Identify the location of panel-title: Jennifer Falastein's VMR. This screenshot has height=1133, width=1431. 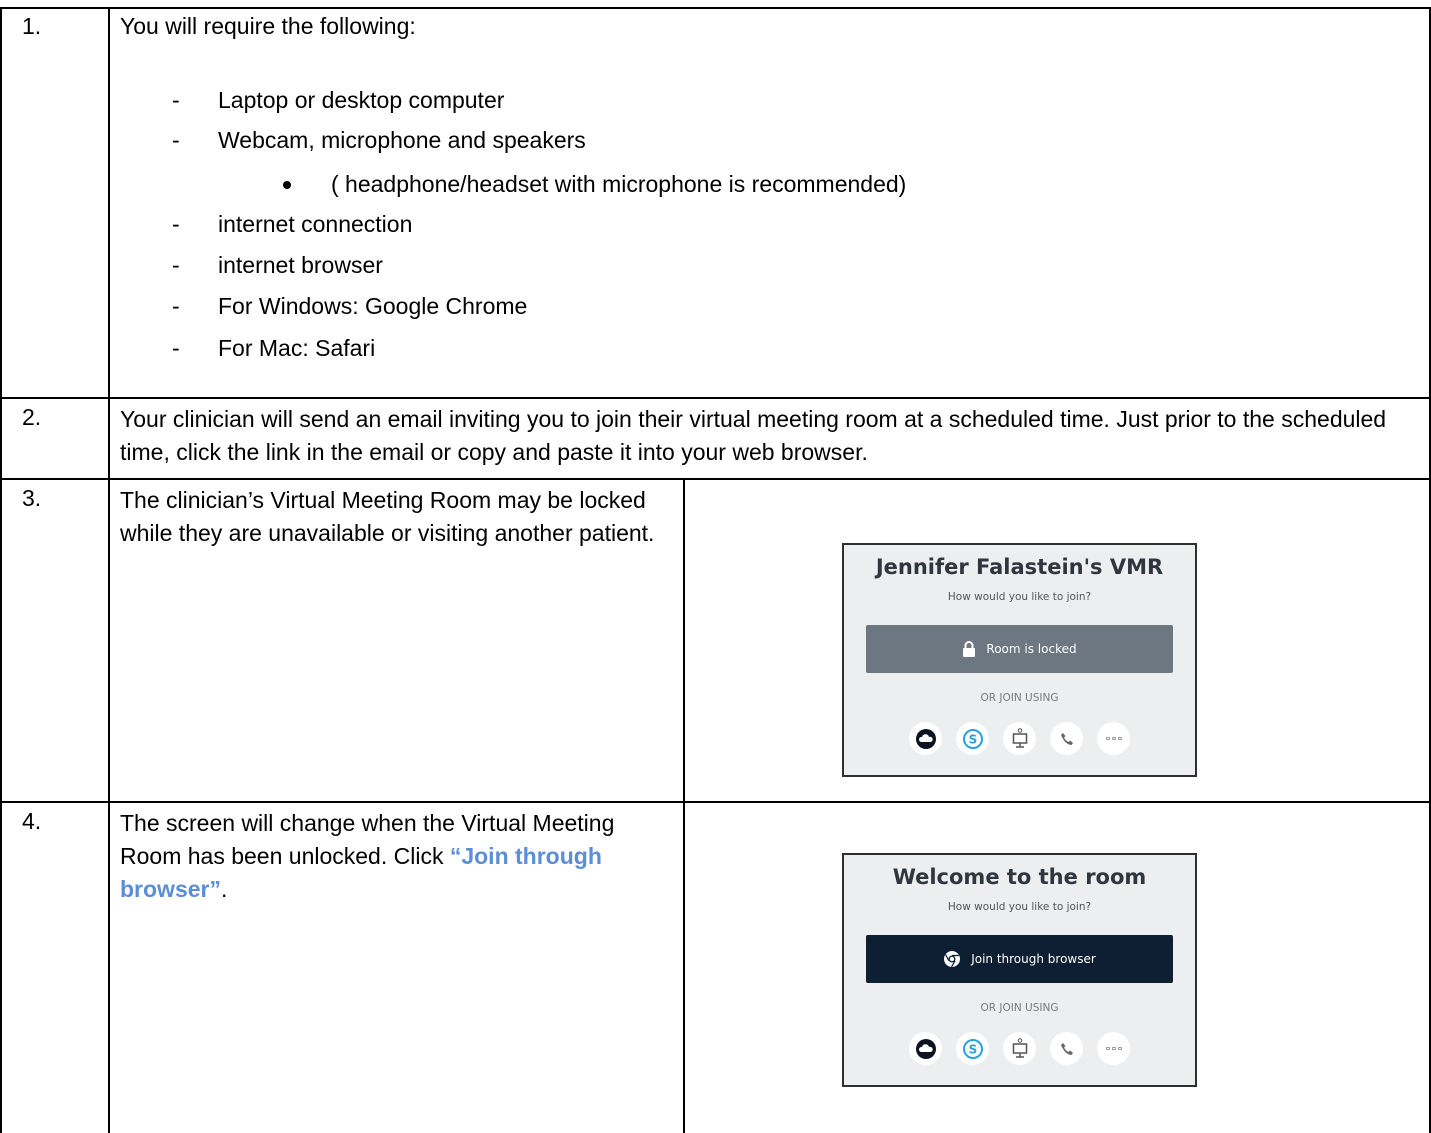
(1019, 567).